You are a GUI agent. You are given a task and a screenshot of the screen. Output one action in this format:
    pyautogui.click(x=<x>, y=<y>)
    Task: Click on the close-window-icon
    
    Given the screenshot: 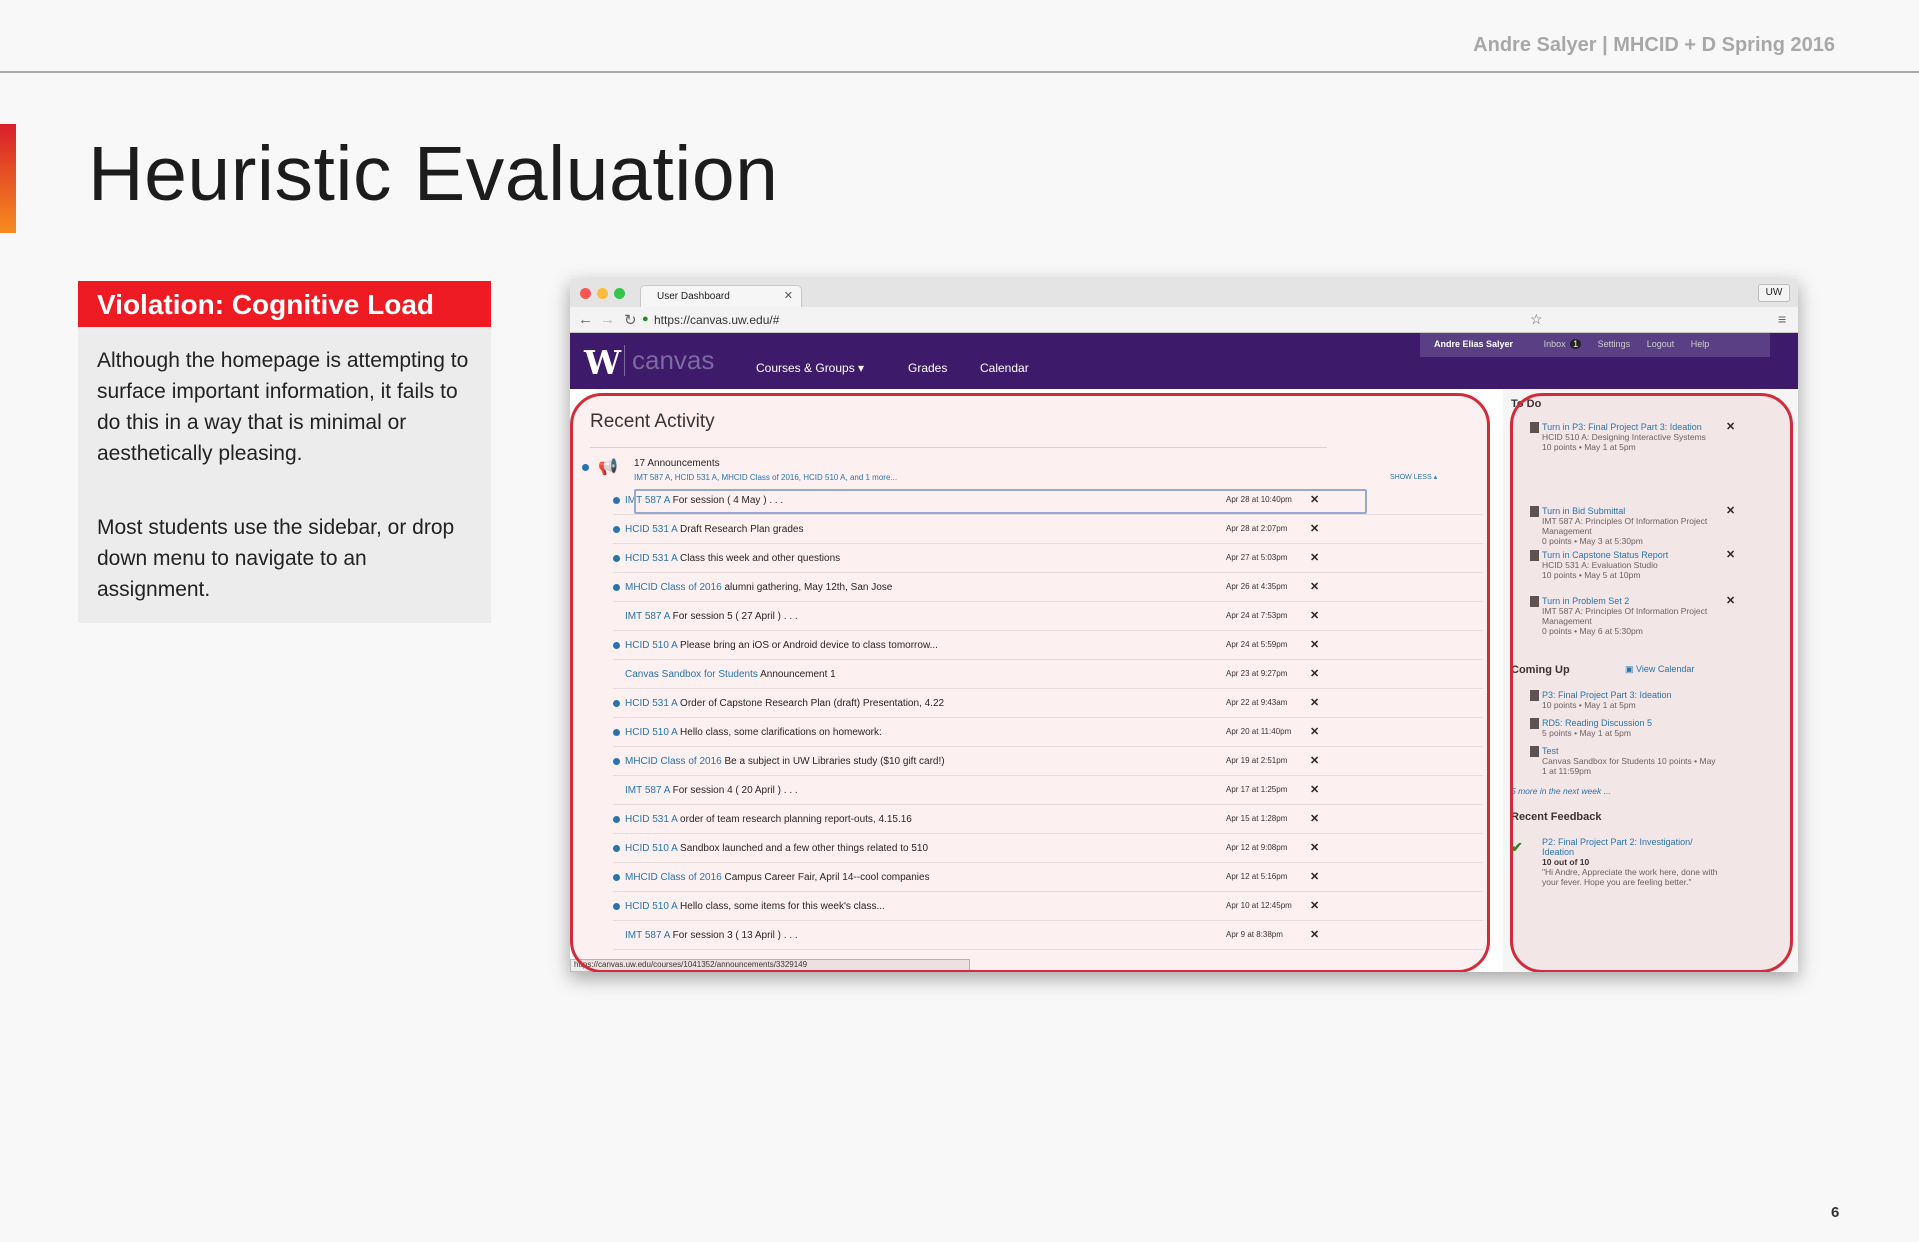 What is the action you would take?
    pyautogui.click(x=585, y=293)
    